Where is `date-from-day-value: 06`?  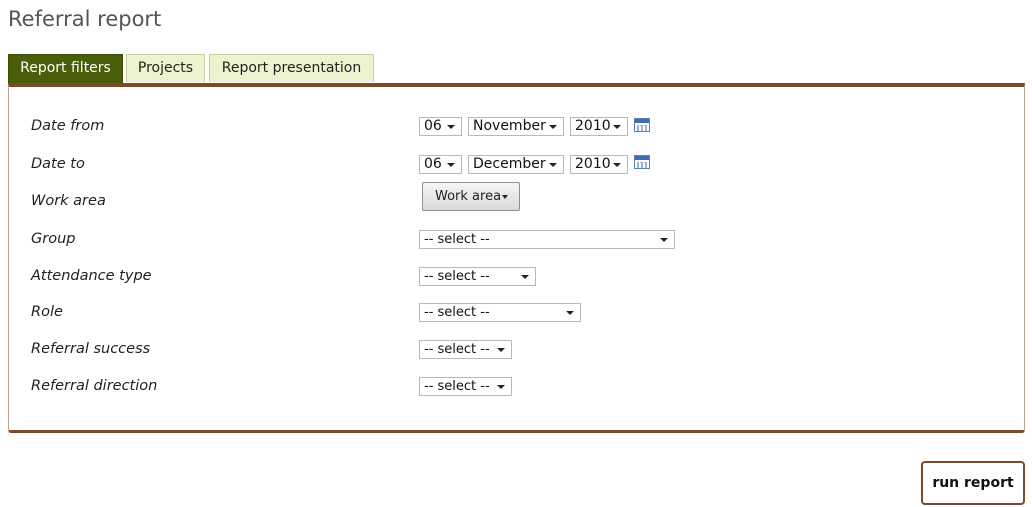
date-from-day-value: 06 is located at coordinates (433, 126).